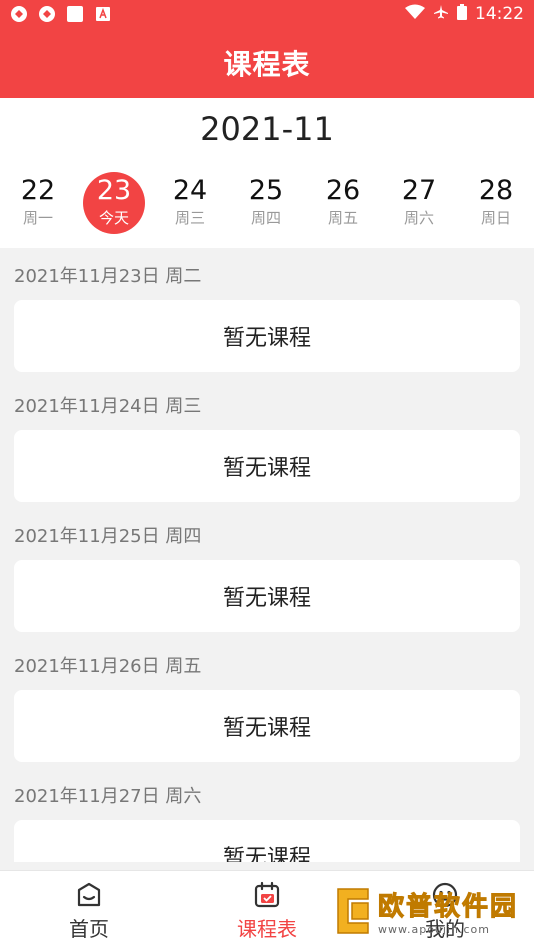 The image size is (534, 950). What do you see at coordinates (267, 895) in the screenshot?
I see `calendar-check-icon` at bounding box center [267, 895].